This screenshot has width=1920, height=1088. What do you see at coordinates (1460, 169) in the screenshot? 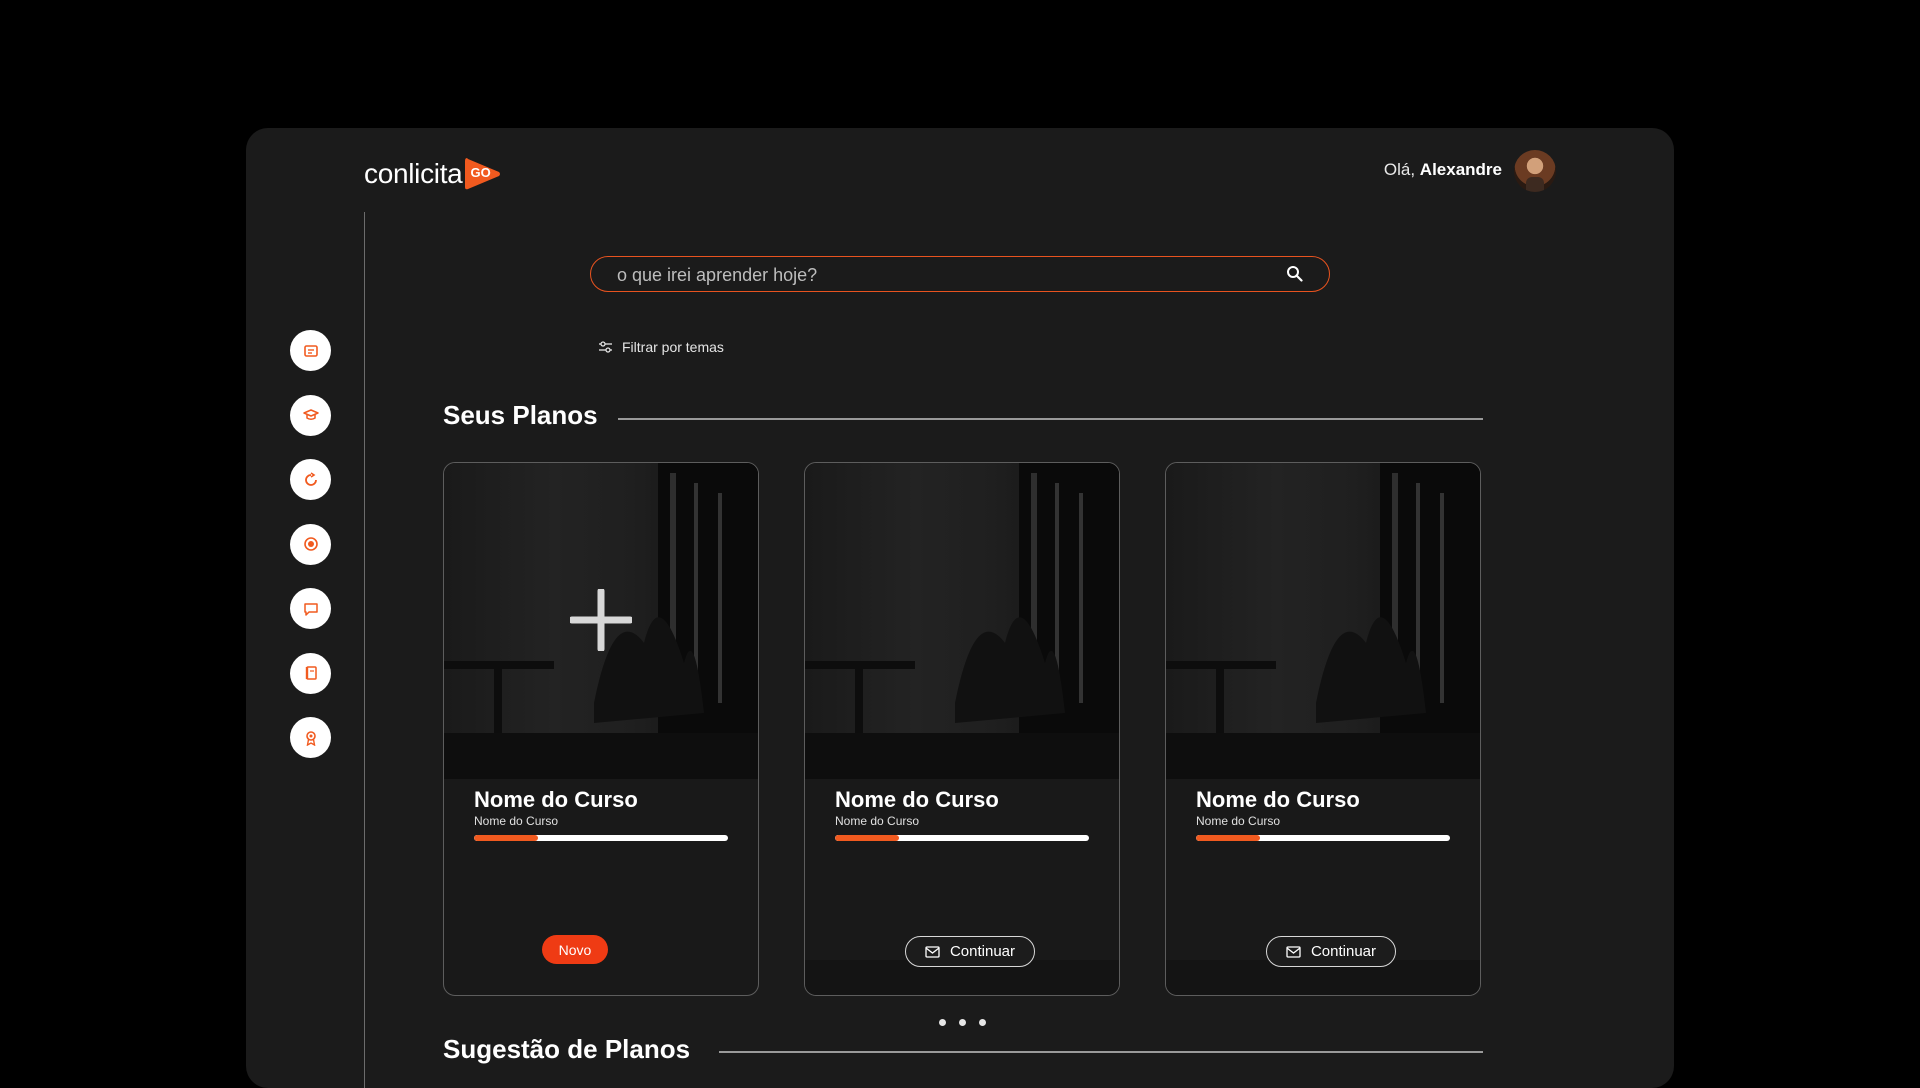
I see `user-name: Alexandre` at bounding box center [1460, 169].